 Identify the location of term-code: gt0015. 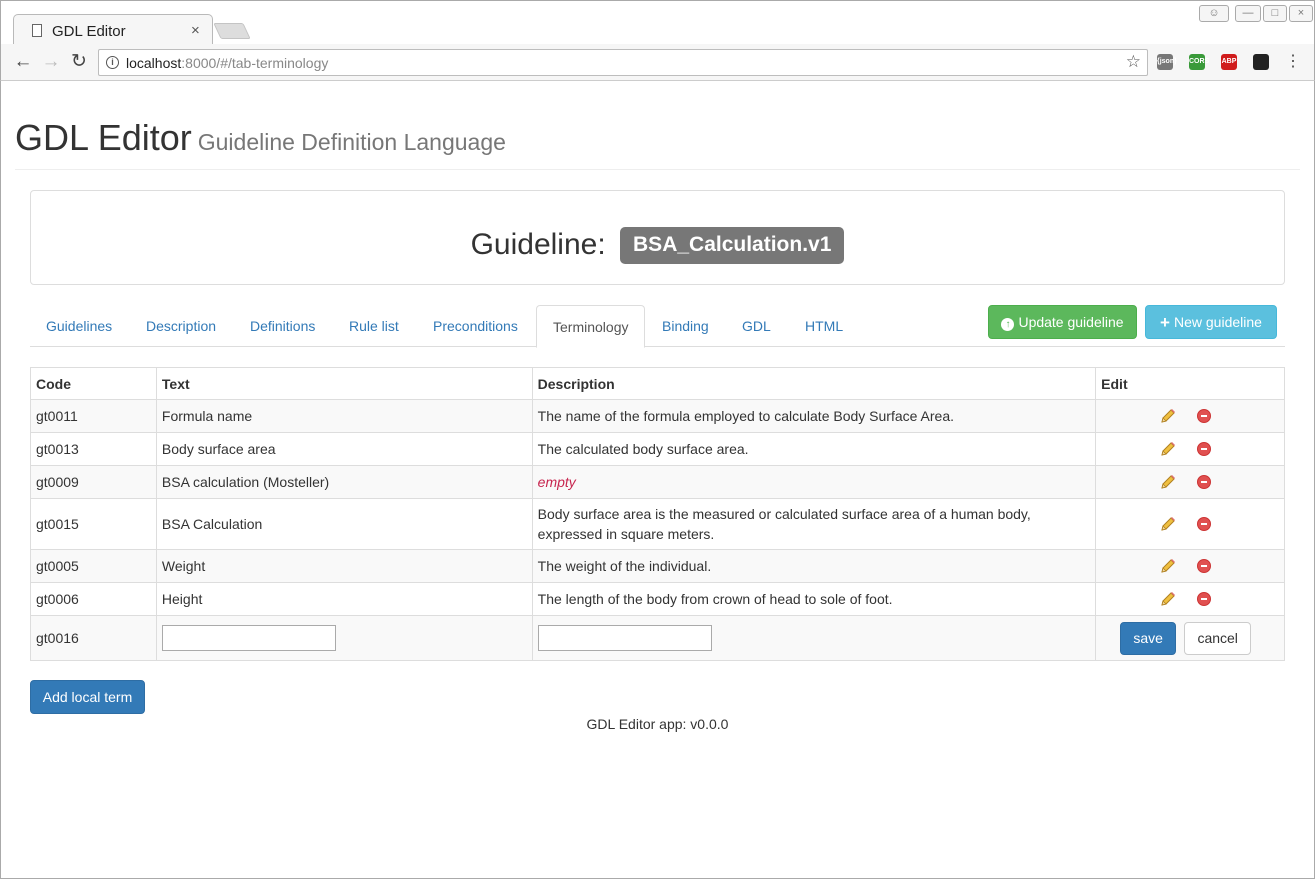
(93, 524).